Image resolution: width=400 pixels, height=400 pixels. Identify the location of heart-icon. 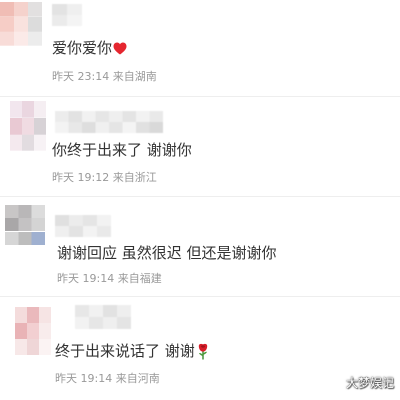
(120, 48).